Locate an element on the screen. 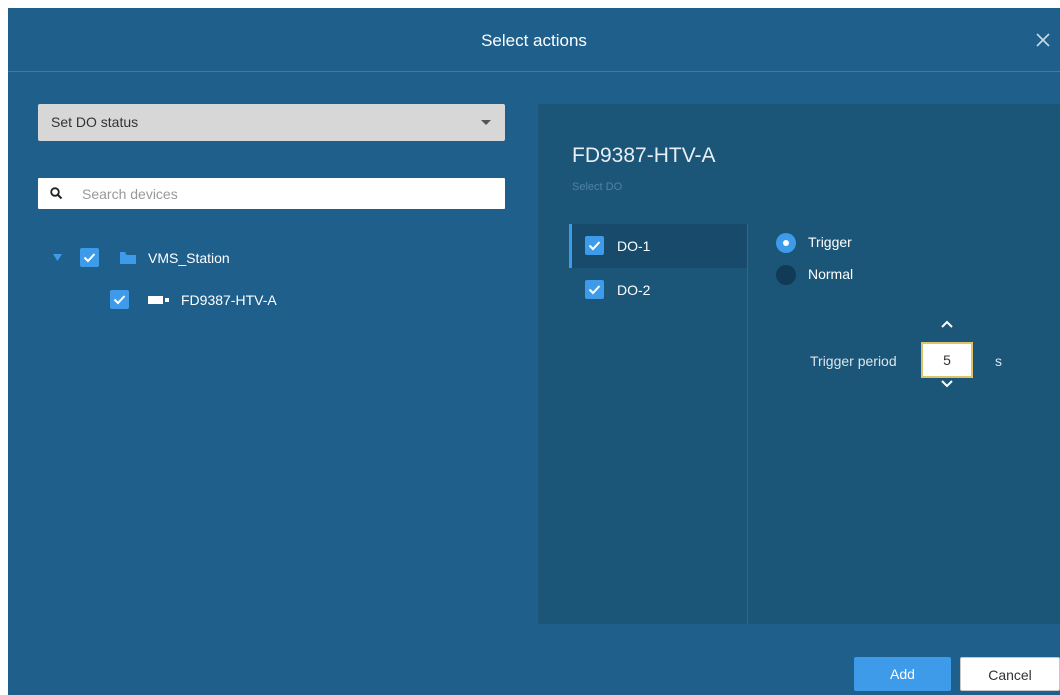 The height and width of the screenshot is (695, 1060). chevron-up-icon is located at coordinates (947, 324).